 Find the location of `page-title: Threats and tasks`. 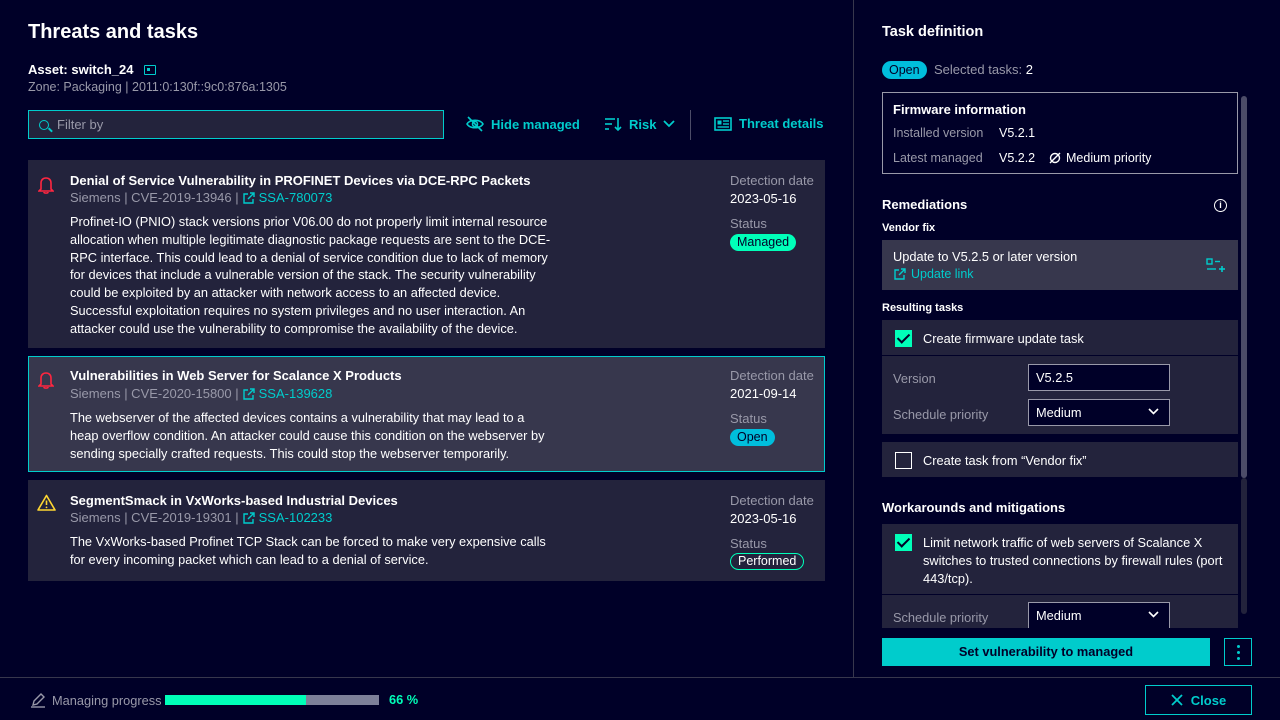

page-title: Threats and tasks is located at coordinates (113, 32).